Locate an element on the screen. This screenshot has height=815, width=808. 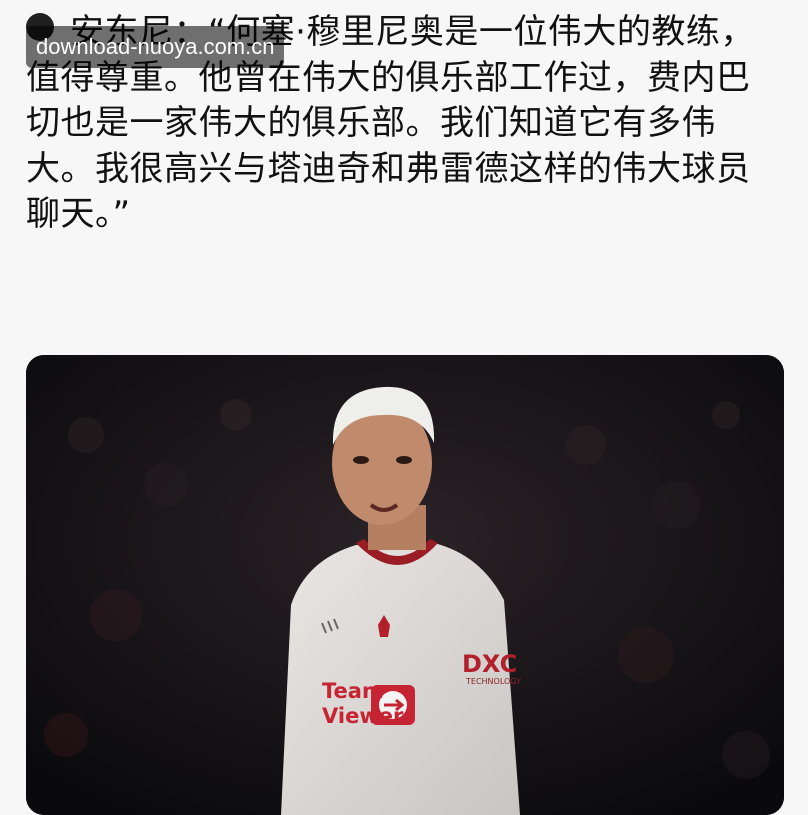
text-line-3: 切也是一家伟大的俱乐部。我们知道它有多伟 is located at coordinates (371, 123).